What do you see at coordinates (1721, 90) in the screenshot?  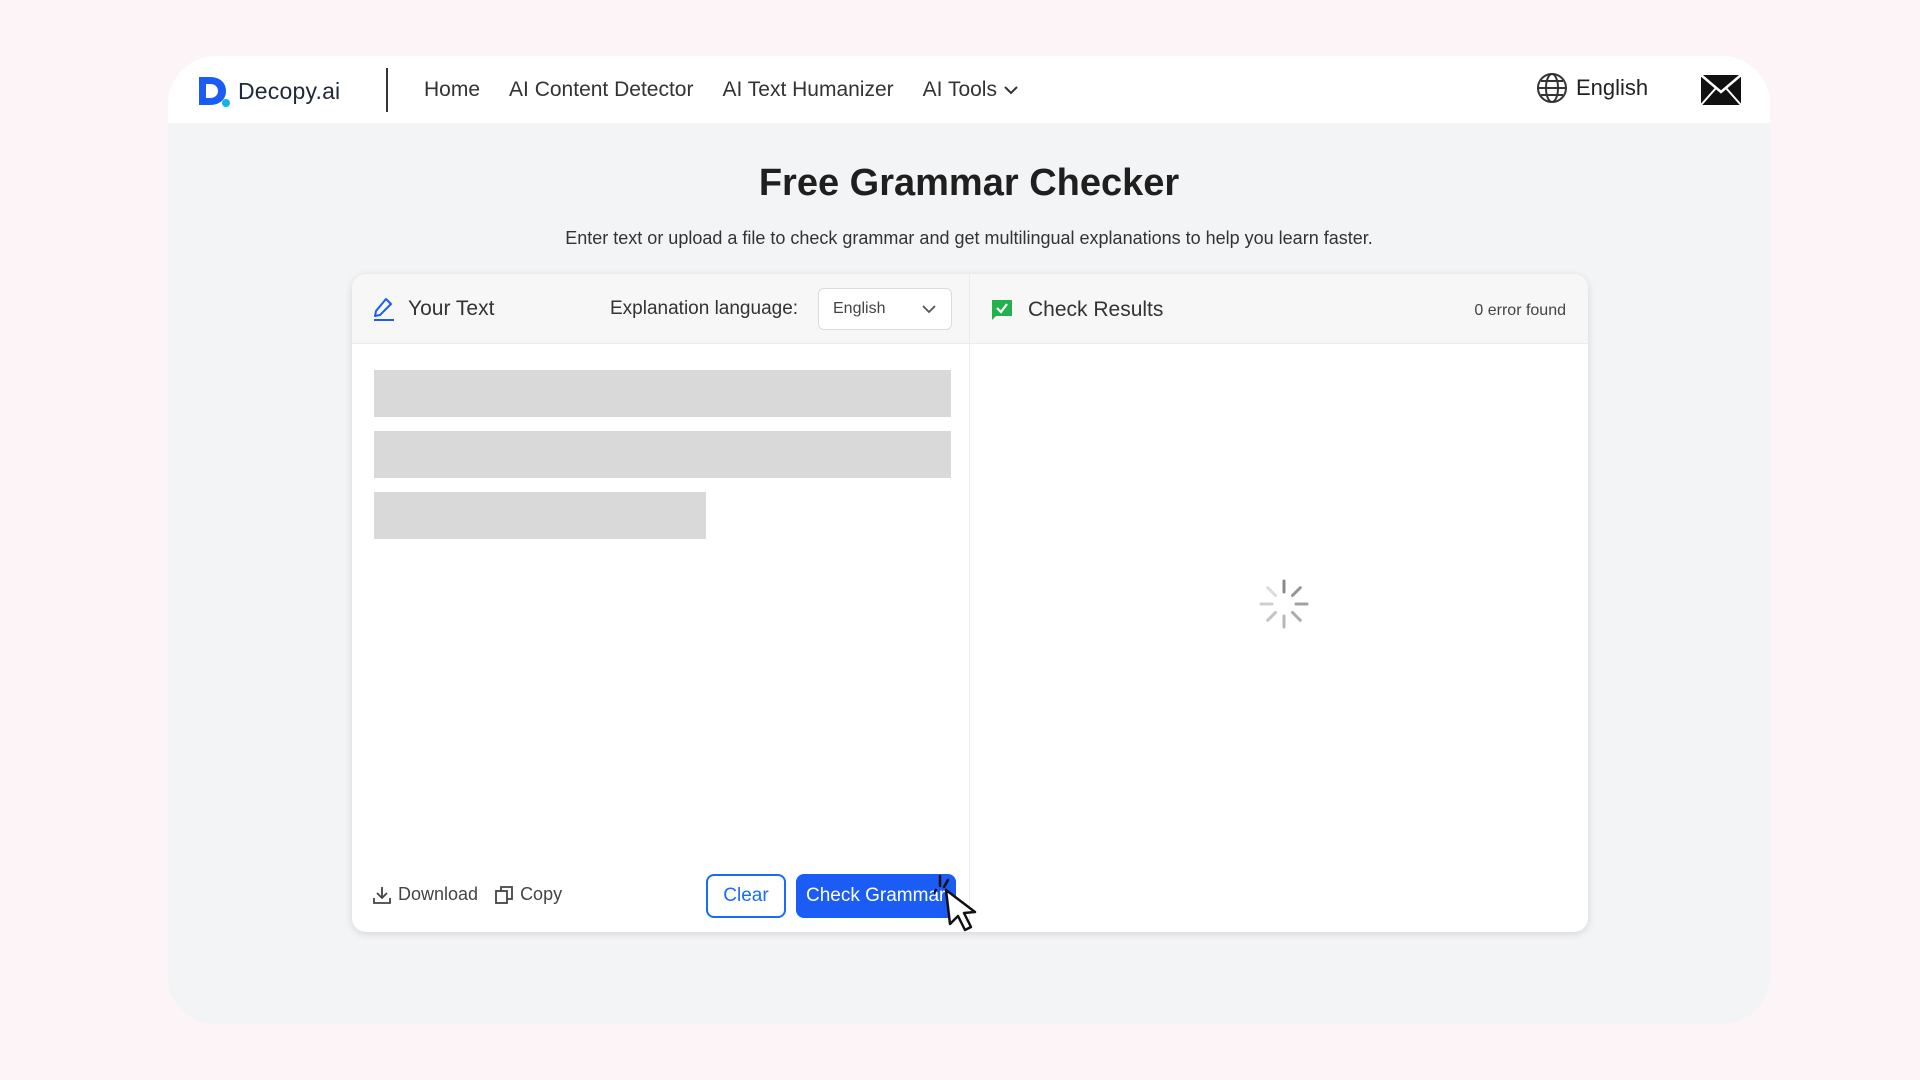 I see `mail-icon` at bounding box center [1721, 90].